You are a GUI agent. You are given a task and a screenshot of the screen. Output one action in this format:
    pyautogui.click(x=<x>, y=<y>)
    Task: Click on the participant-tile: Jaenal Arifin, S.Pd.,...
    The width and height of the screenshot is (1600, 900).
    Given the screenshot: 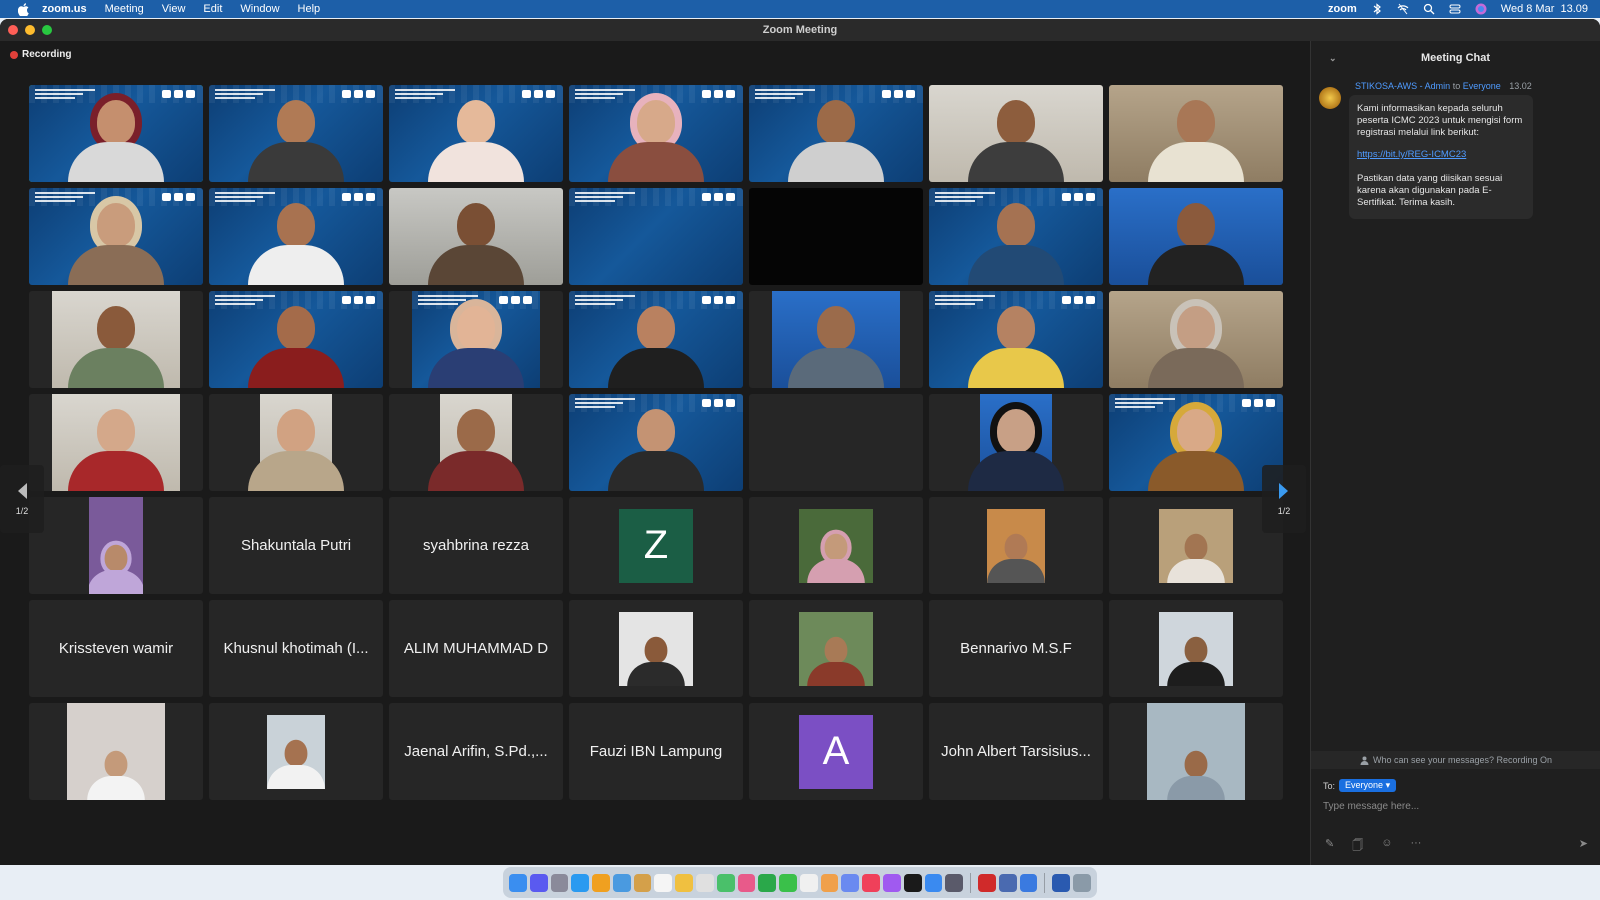 What is the action you would take?
    pyautogui.click(x=476, y=751)
    